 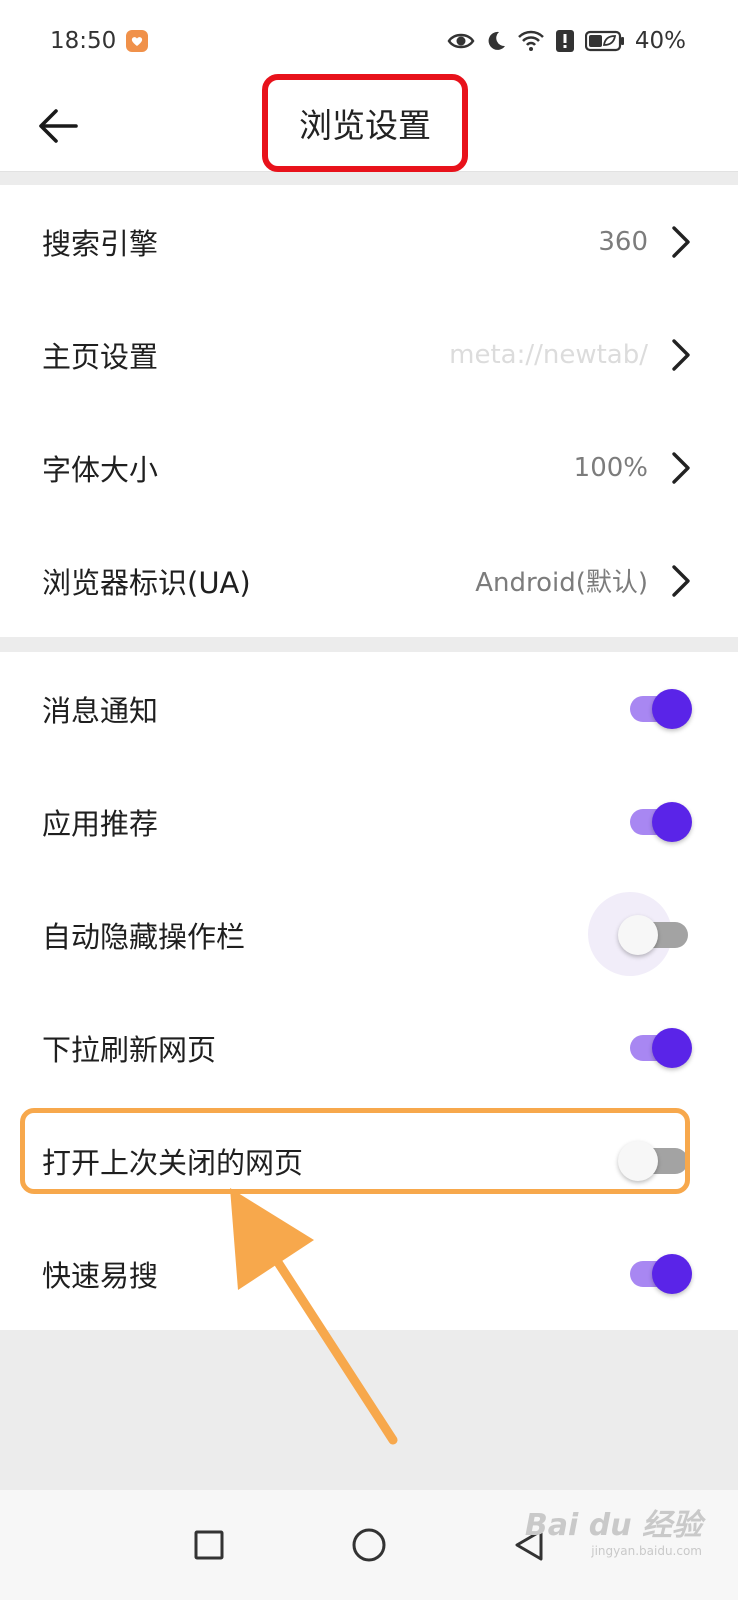 What do you see at coordinates (100, 1275) in the screenshot?
I see `setting-label: 快速易搜` at bounding box center [100, 1275].